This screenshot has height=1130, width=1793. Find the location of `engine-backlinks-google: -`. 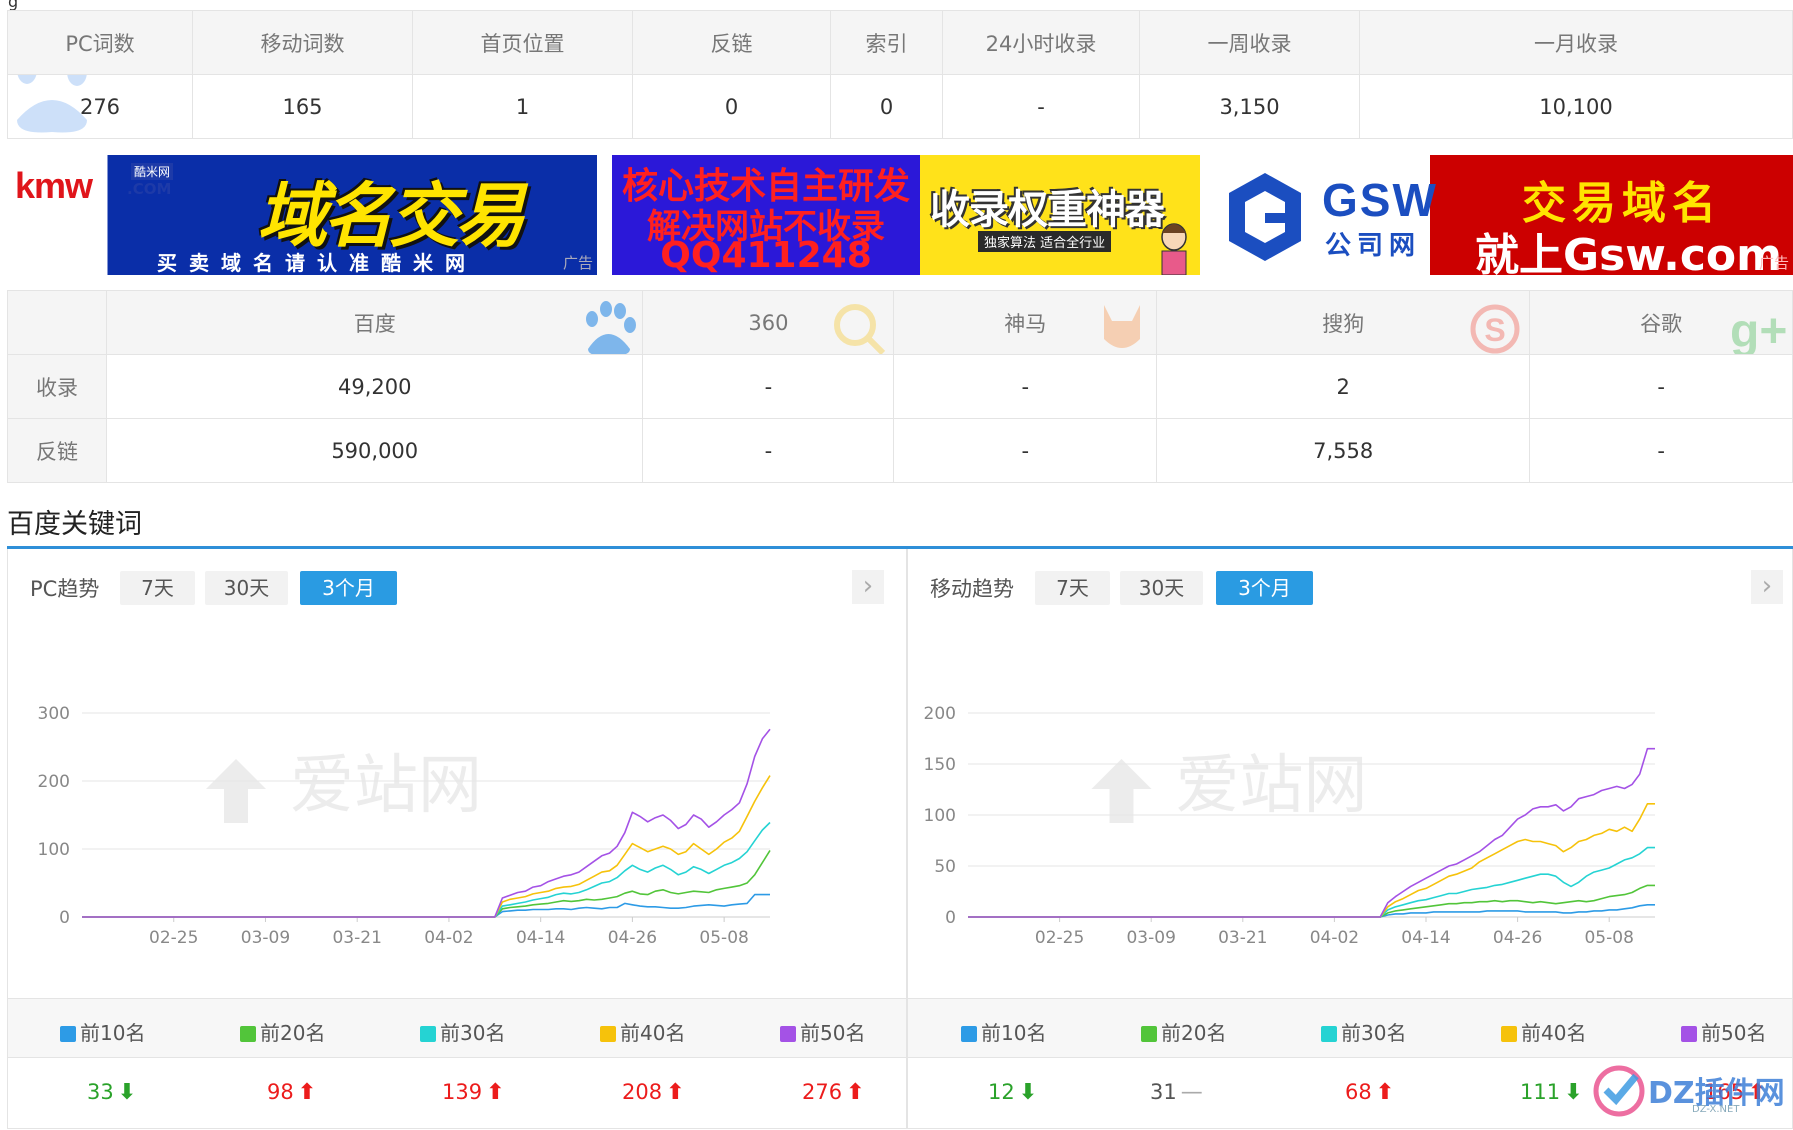

engine-backlinks-google: - is located at coordinates (1661, 450).